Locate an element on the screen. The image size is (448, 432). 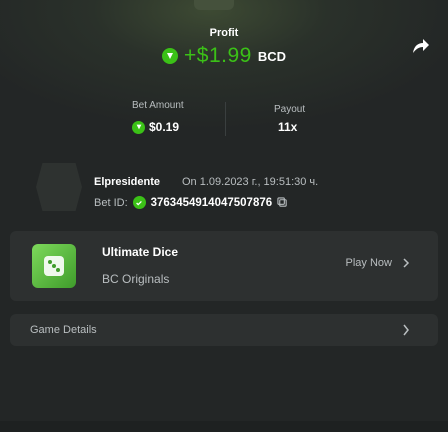
payout-value: 11x is located at coordinates (288, 127).